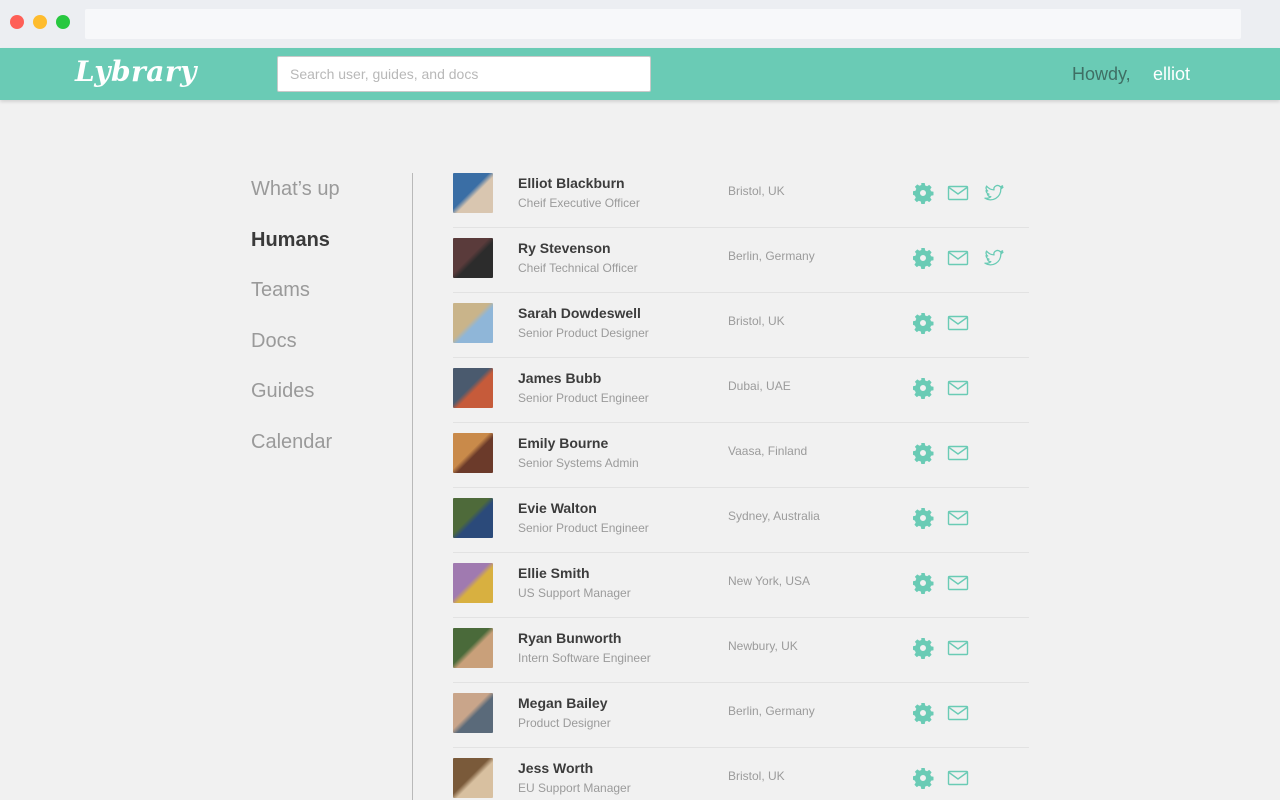  I want to click on logo: Lybrary, so click(136, 71).